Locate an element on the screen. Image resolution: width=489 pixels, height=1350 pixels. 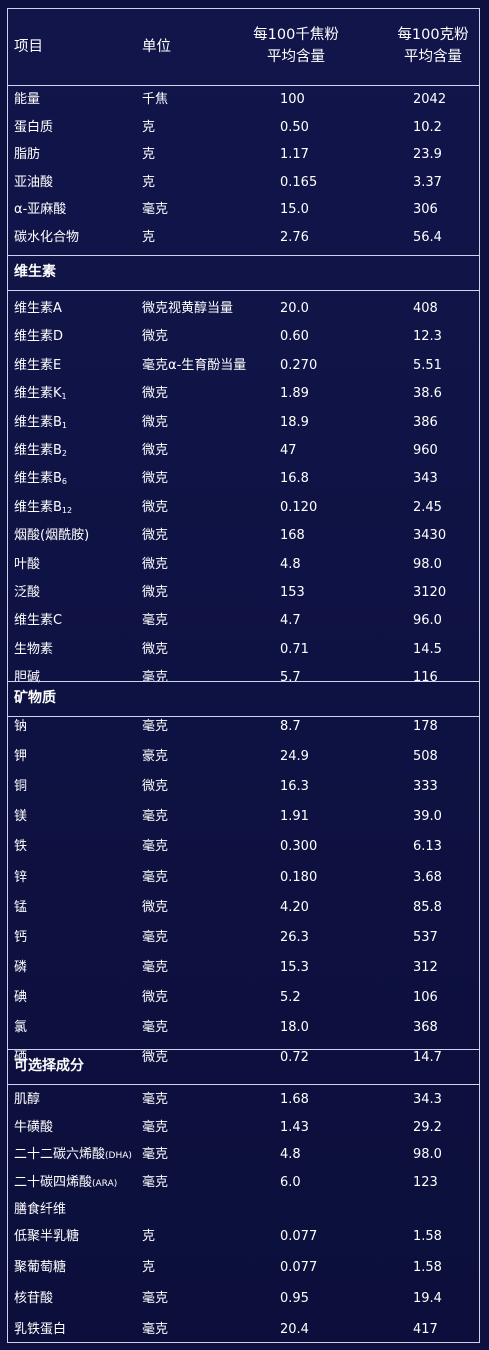
row-per-100g: 408 is located at coordinates (425, 308).